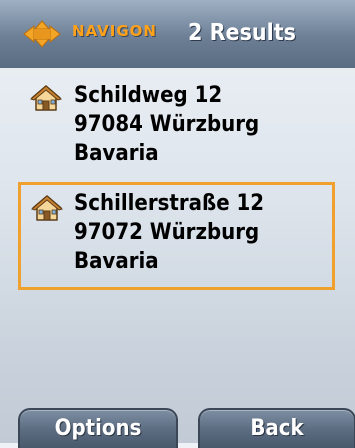 This screenshot has height=448, width=355. Describe the element at coordinates (167, 124) in the screenshot. I see `result-city: 97084 Würzburg` at that location.